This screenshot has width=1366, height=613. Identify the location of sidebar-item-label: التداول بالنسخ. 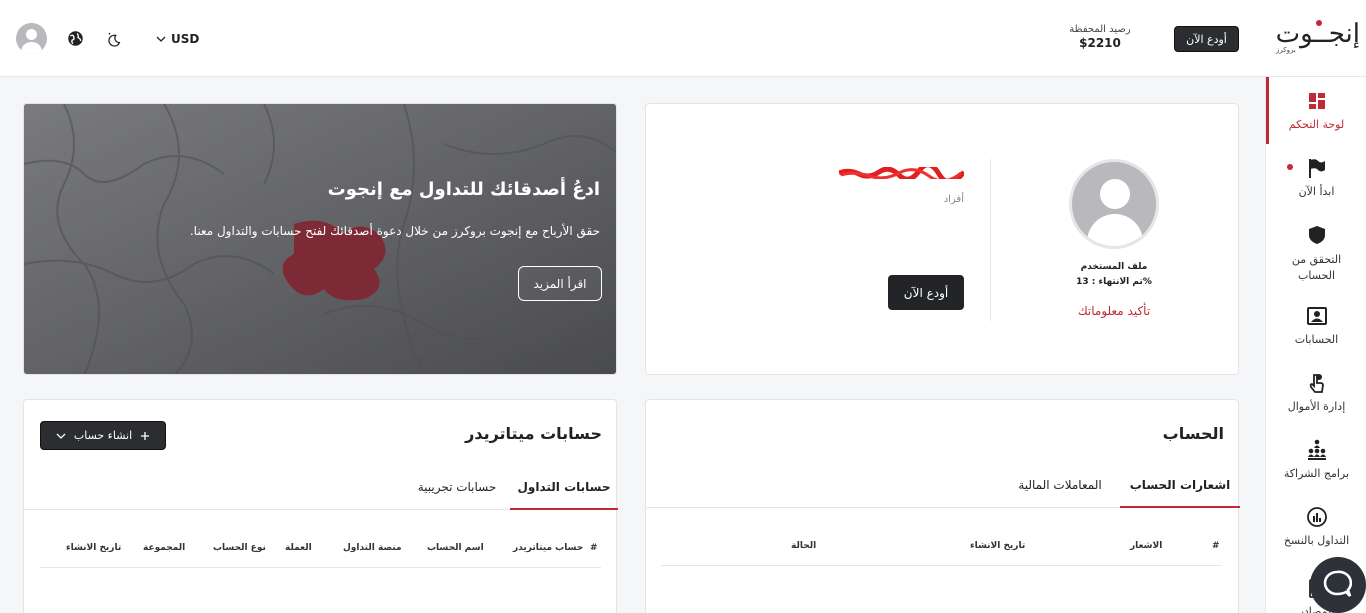
(1316, 540).